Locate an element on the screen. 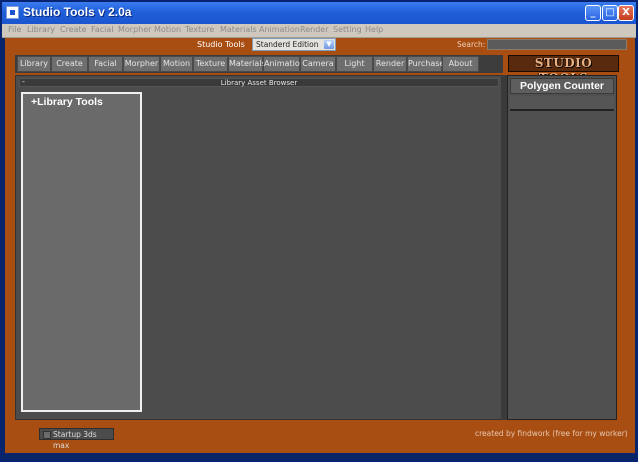 The image size is (638, 462). startup-label: Startup 3ds max is located at coordinates (75, 440).